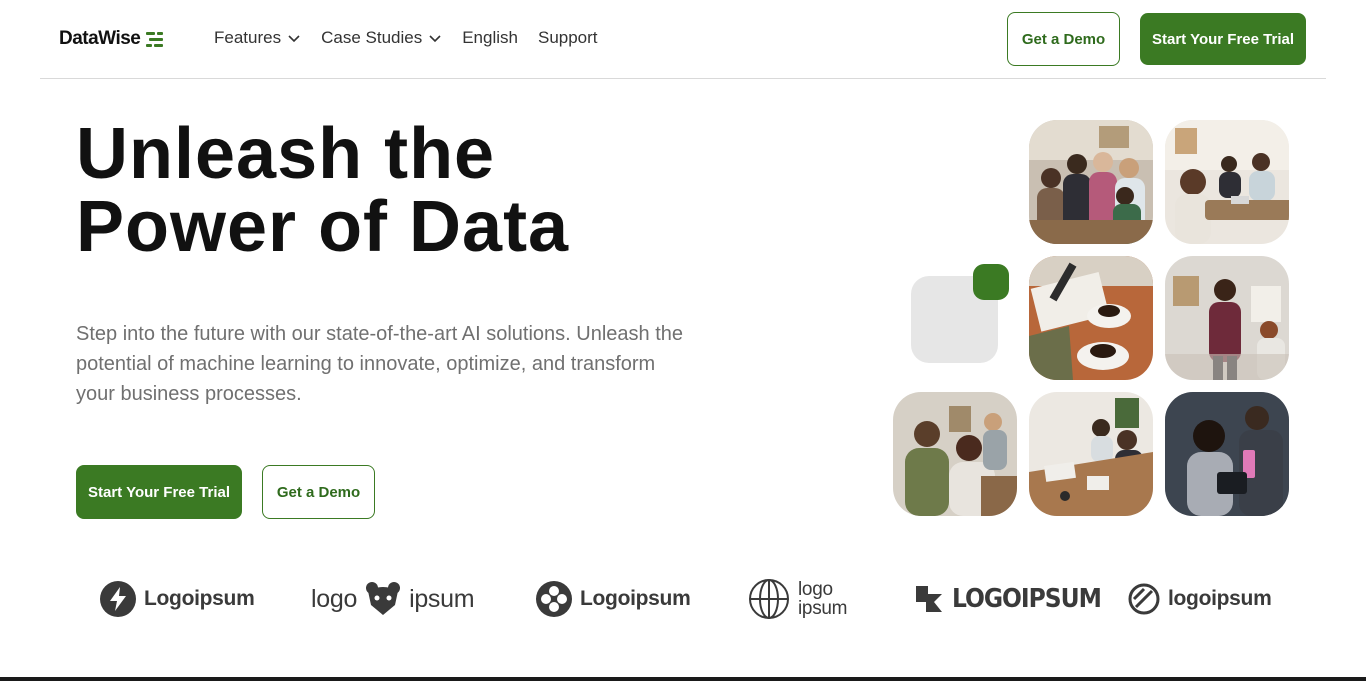 The image size is (1366, 681). Describe the element at coordinates (1091, 318) in the screenshot. I see `coffee-notes-photo` at that location.